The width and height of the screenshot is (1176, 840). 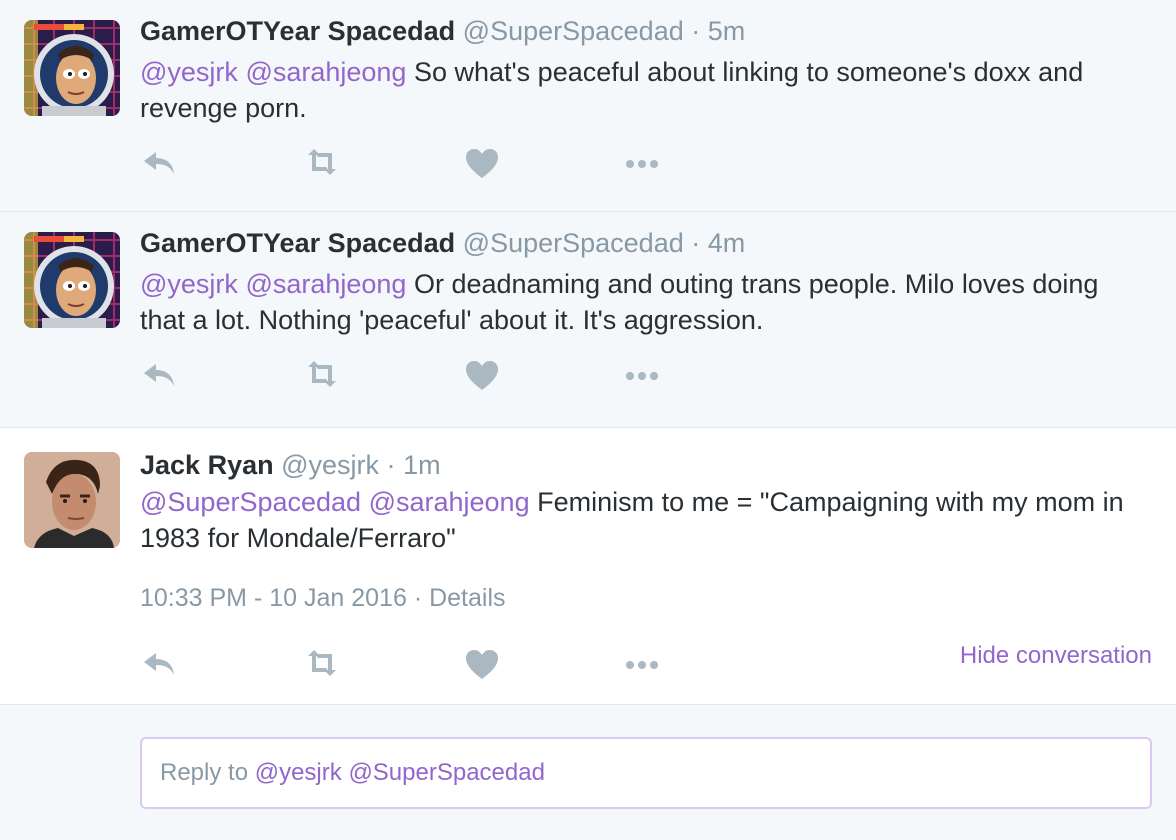 What do you see at coordinates (727, 243) in the screenshot?
I see `timestamp: 4m` at bounding box center [727, 243].